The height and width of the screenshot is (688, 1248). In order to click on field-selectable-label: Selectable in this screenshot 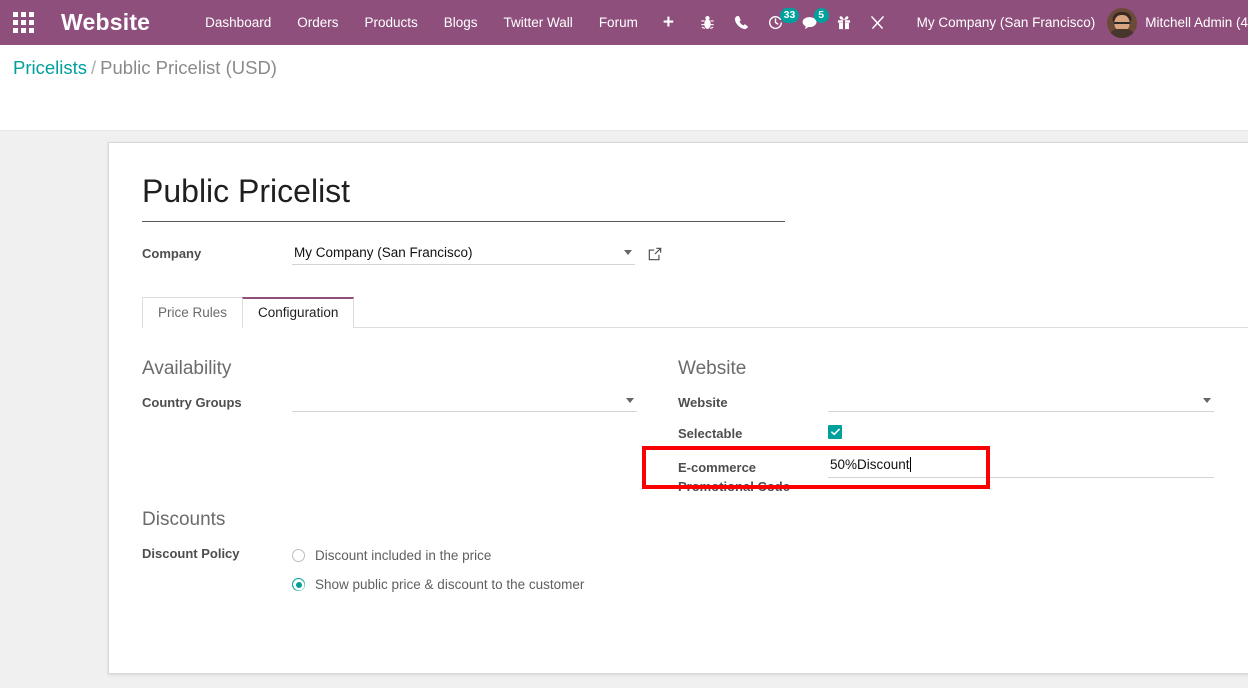, I will do `click(710, 433)`.